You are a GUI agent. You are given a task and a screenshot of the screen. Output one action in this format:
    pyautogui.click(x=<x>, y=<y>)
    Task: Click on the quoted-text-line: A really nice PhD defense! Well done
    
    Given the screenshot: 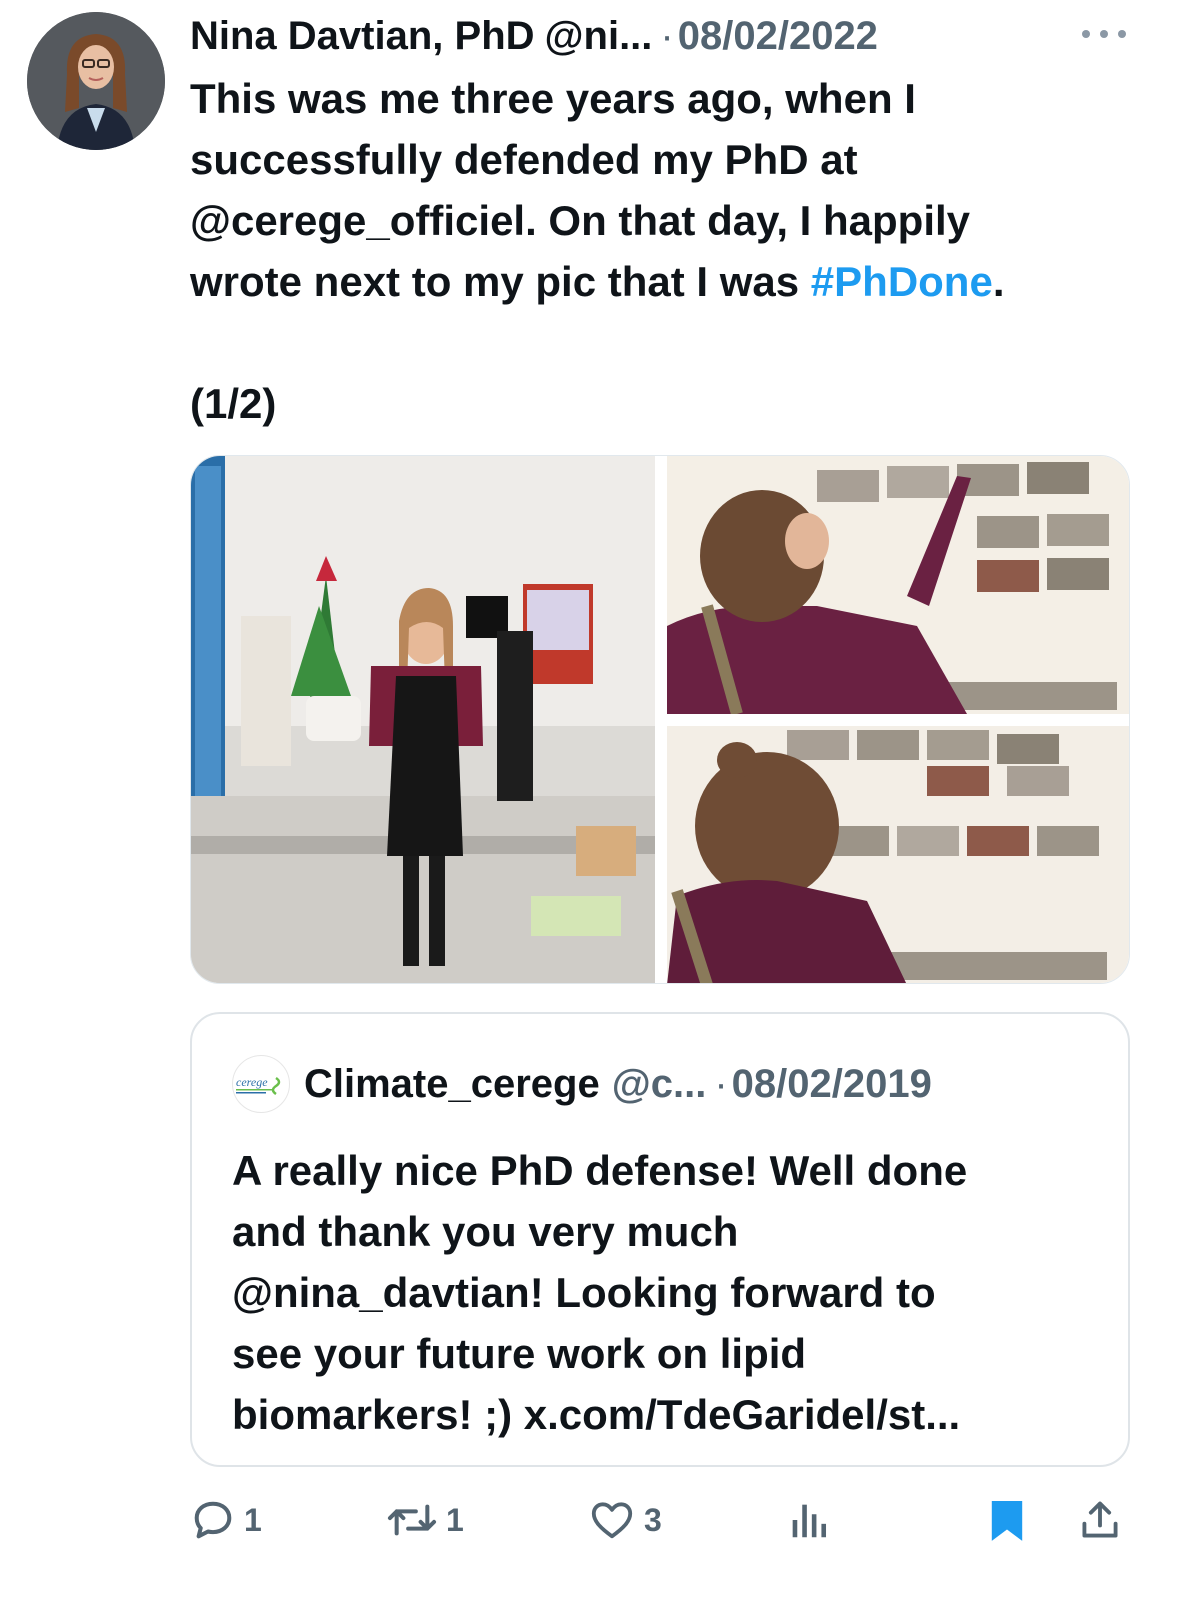 What is the action you would take?
    pyautogui.click(x=600, y=1170)
    